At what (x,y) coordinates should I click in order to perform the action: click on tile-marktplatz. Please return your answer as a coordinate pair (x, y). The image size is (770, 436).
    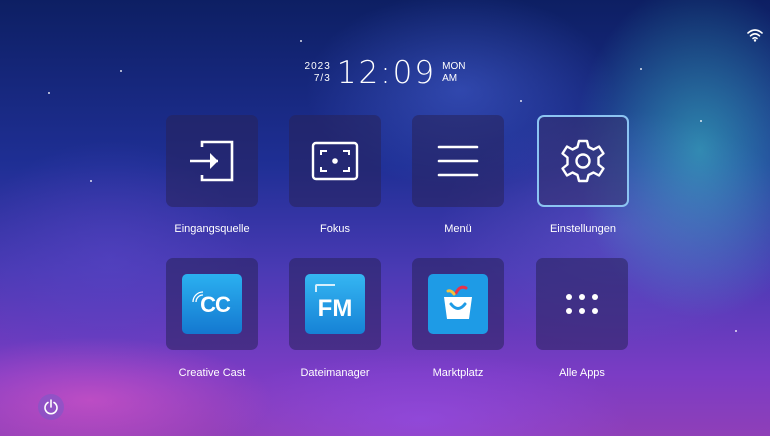
    Looking at the image, I should click on (458, 304).